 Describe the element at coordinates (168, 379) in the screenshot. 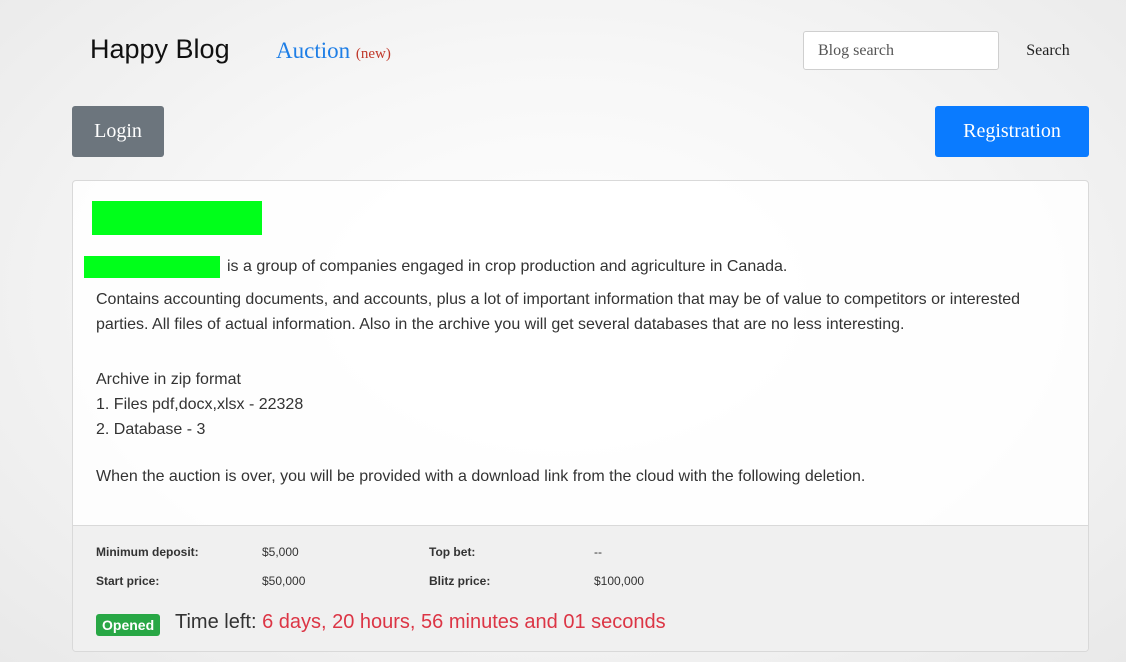

I see `archive-heading: Archive in zip format` at that location.